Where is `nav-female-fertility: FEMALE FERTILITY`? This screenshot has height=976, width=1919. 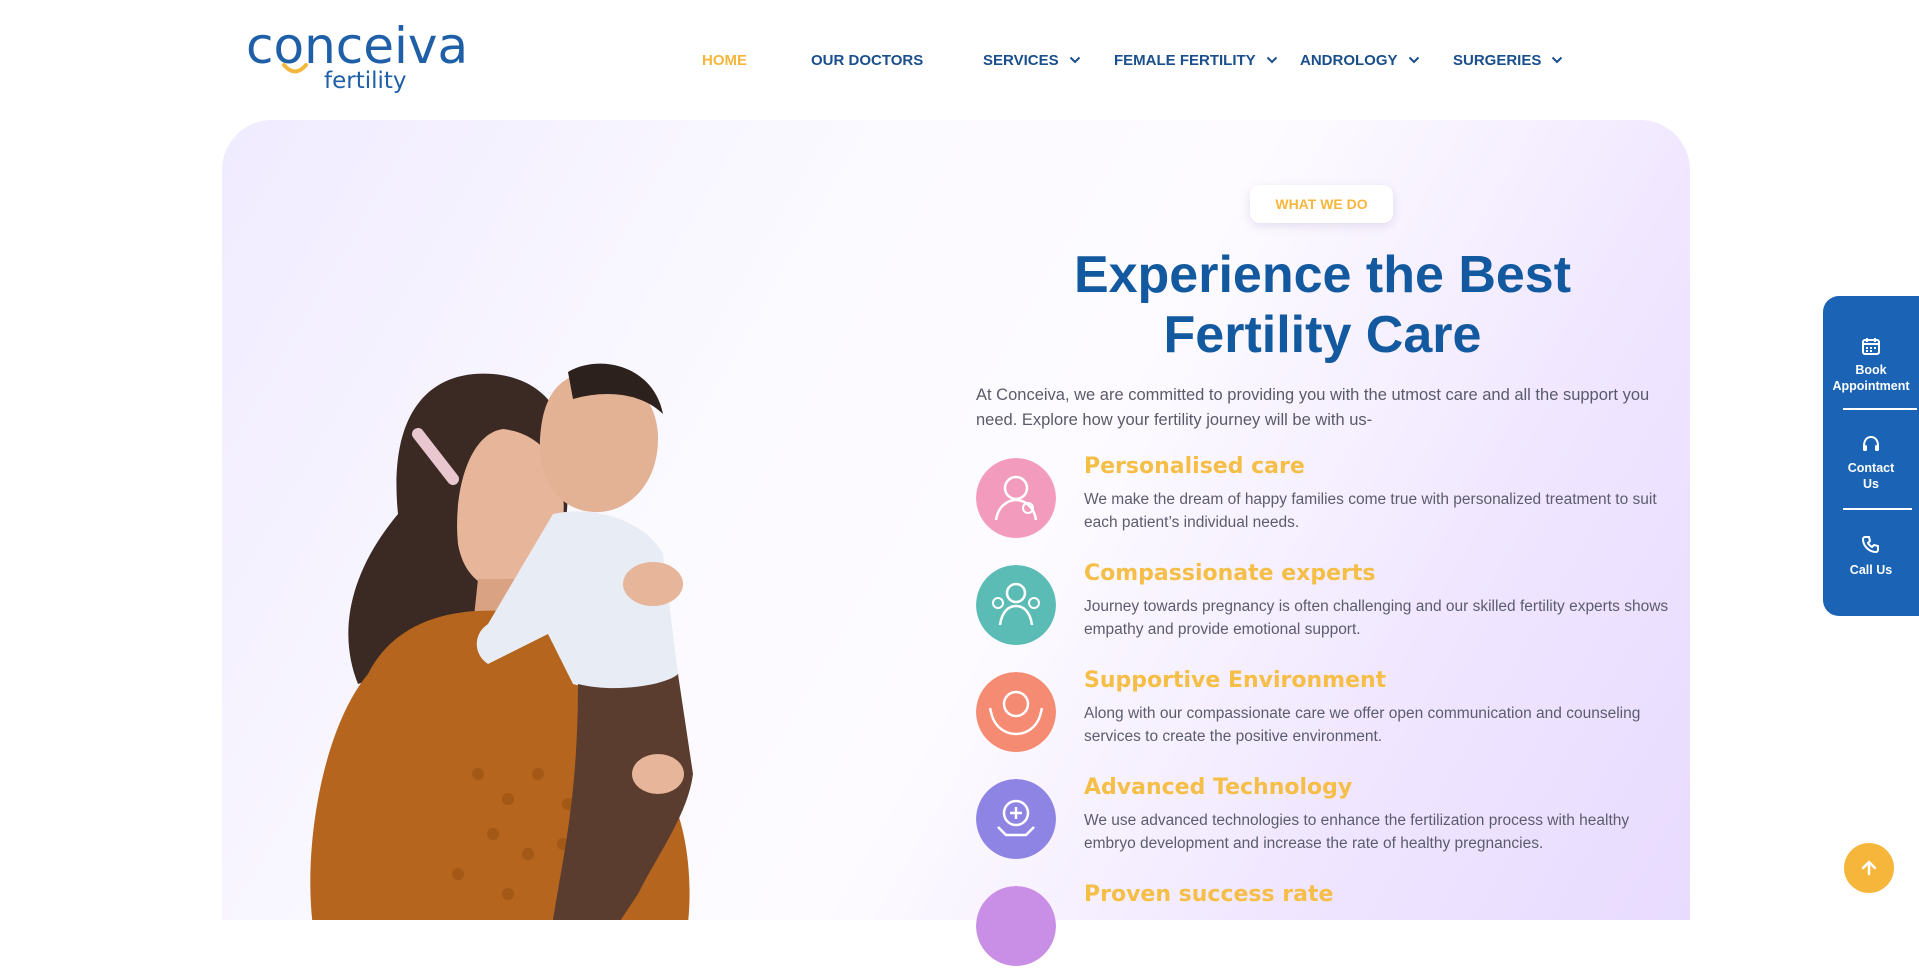
nav-female-fertility: FEMALE FERTILITY is located at coordinates (1196, 60).